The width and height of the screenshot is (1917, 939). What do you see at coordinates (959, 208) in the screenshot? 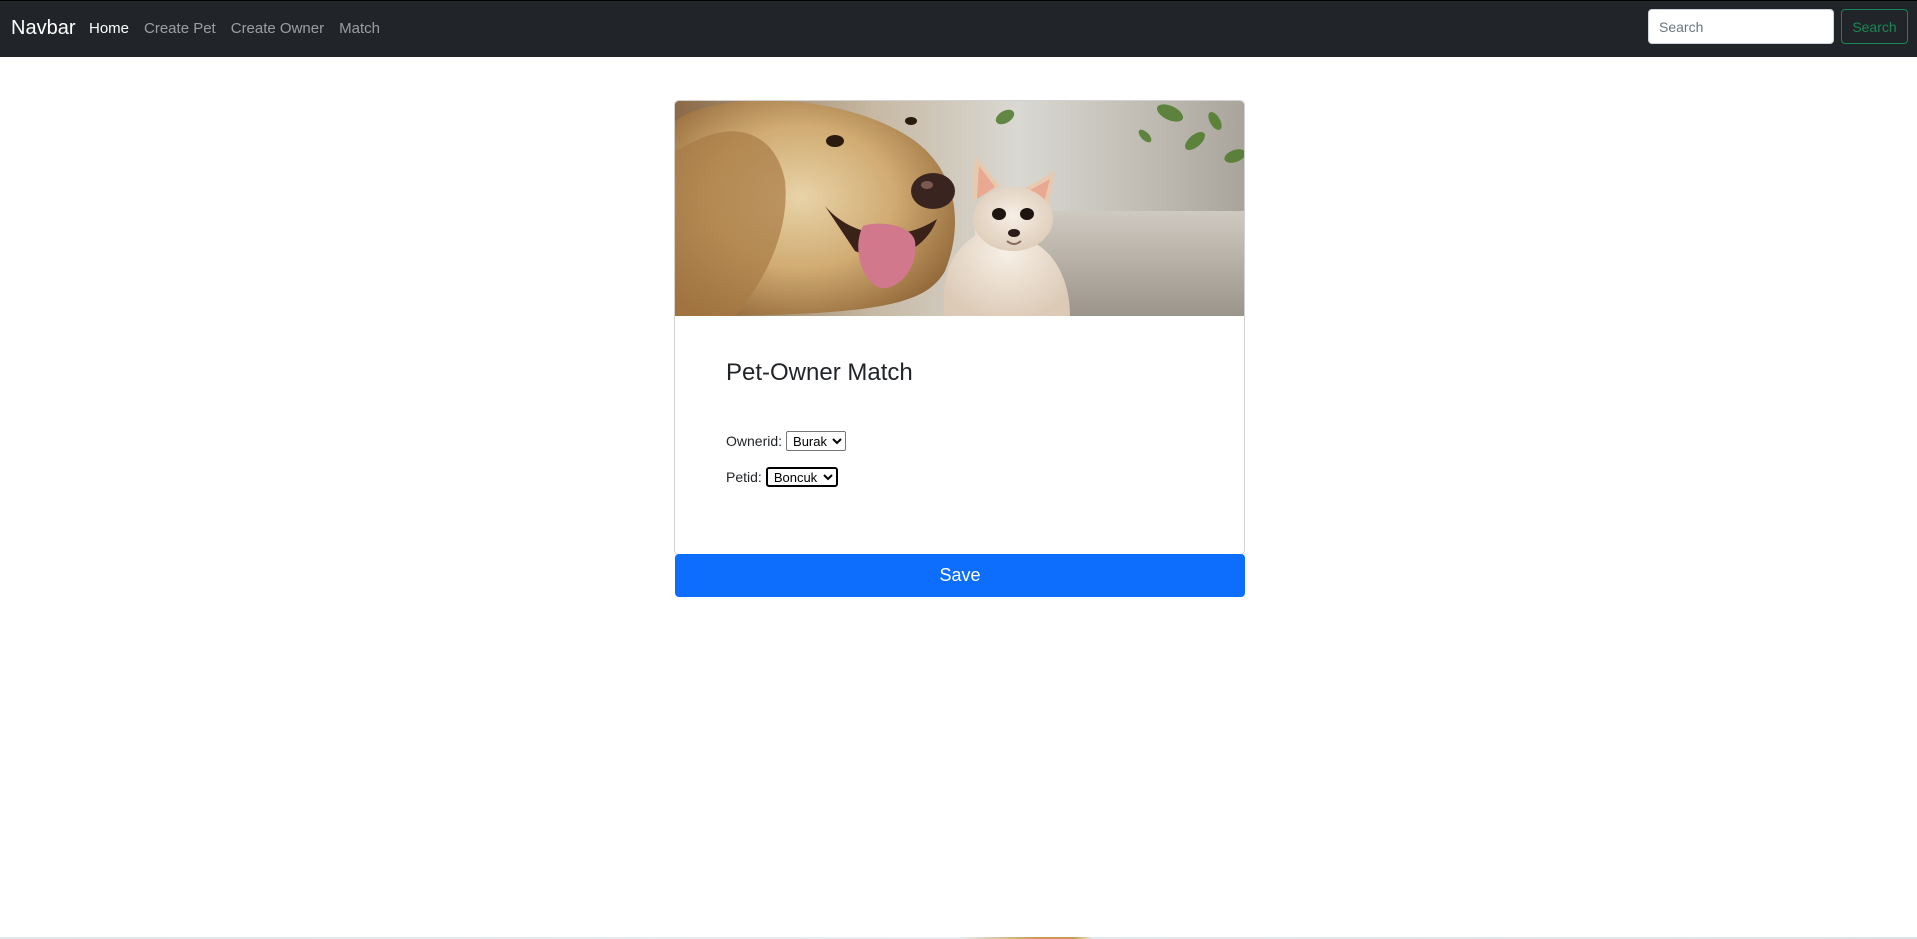
I see `dog-and-chihuahua-photo` at bounding box center [959, 208].